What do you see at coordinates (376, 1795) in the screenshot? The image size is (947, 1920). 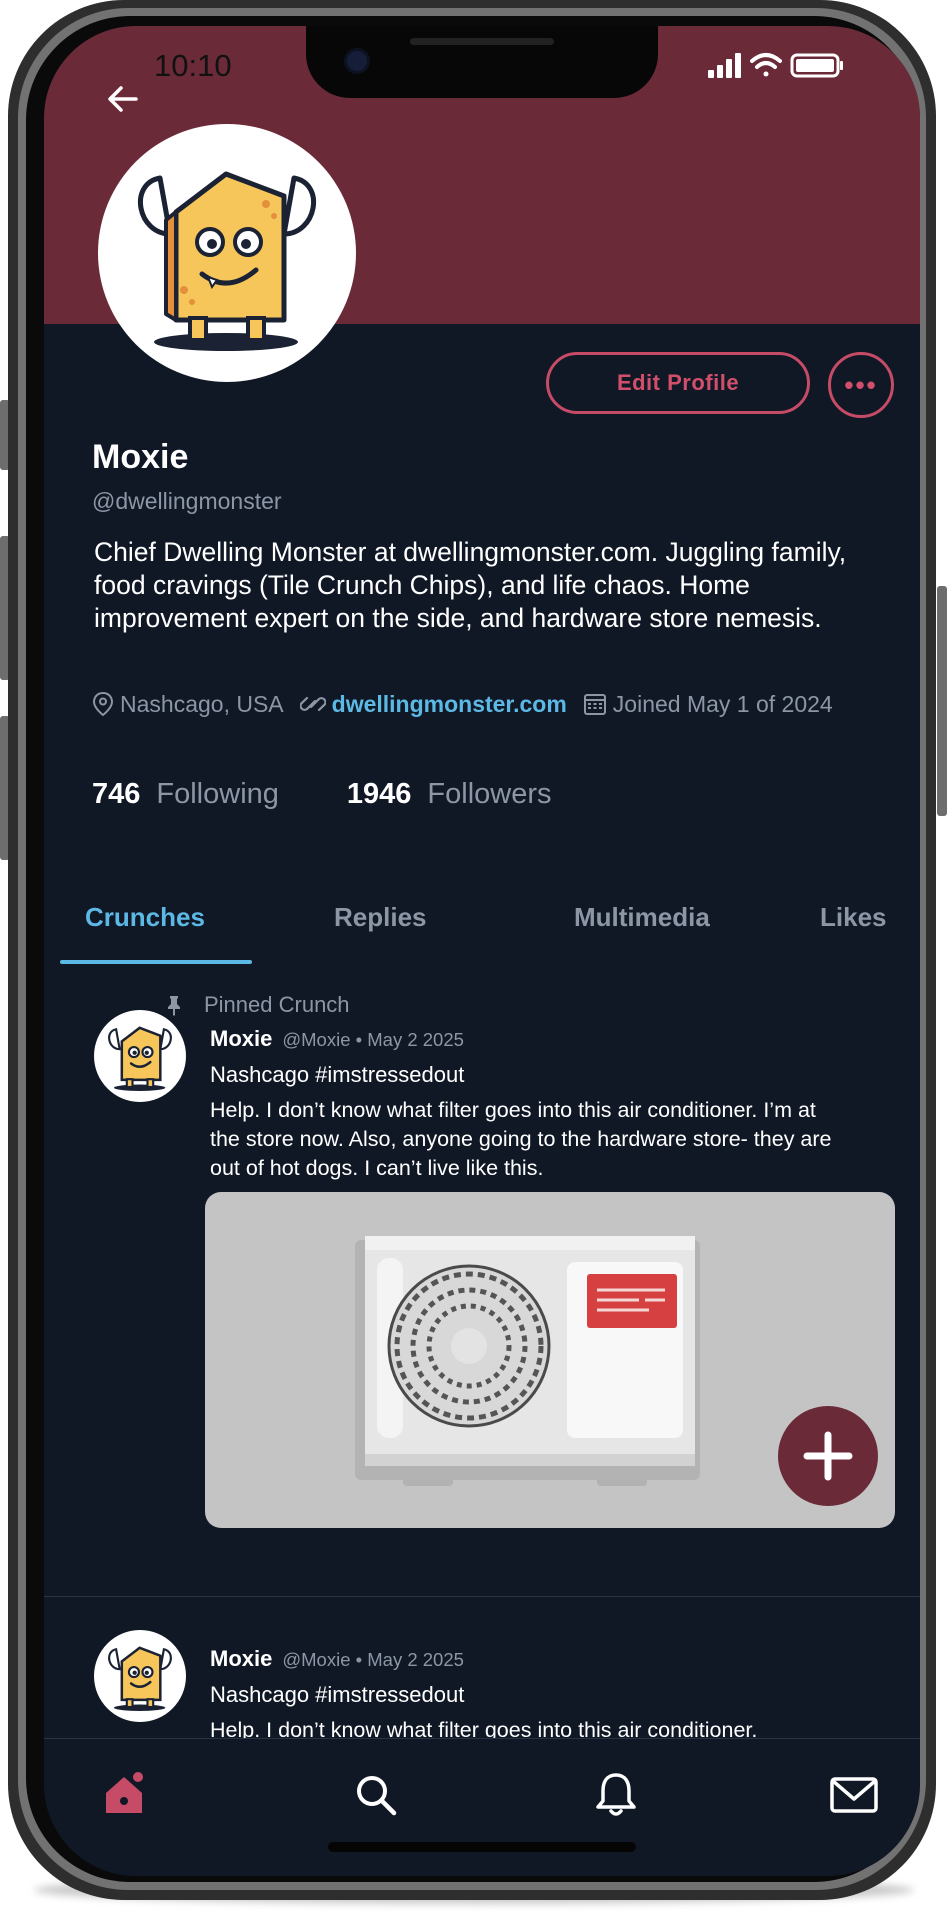 I see `search-icon` at bounding box center [376, 1795].